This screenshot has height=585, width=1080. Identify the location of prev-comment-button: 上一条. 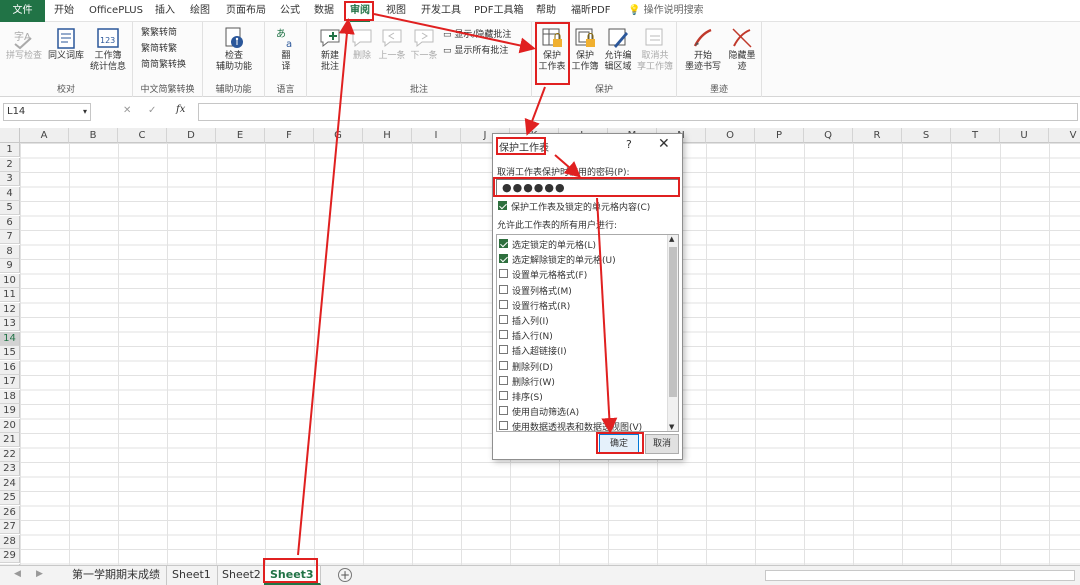
(392, 44).